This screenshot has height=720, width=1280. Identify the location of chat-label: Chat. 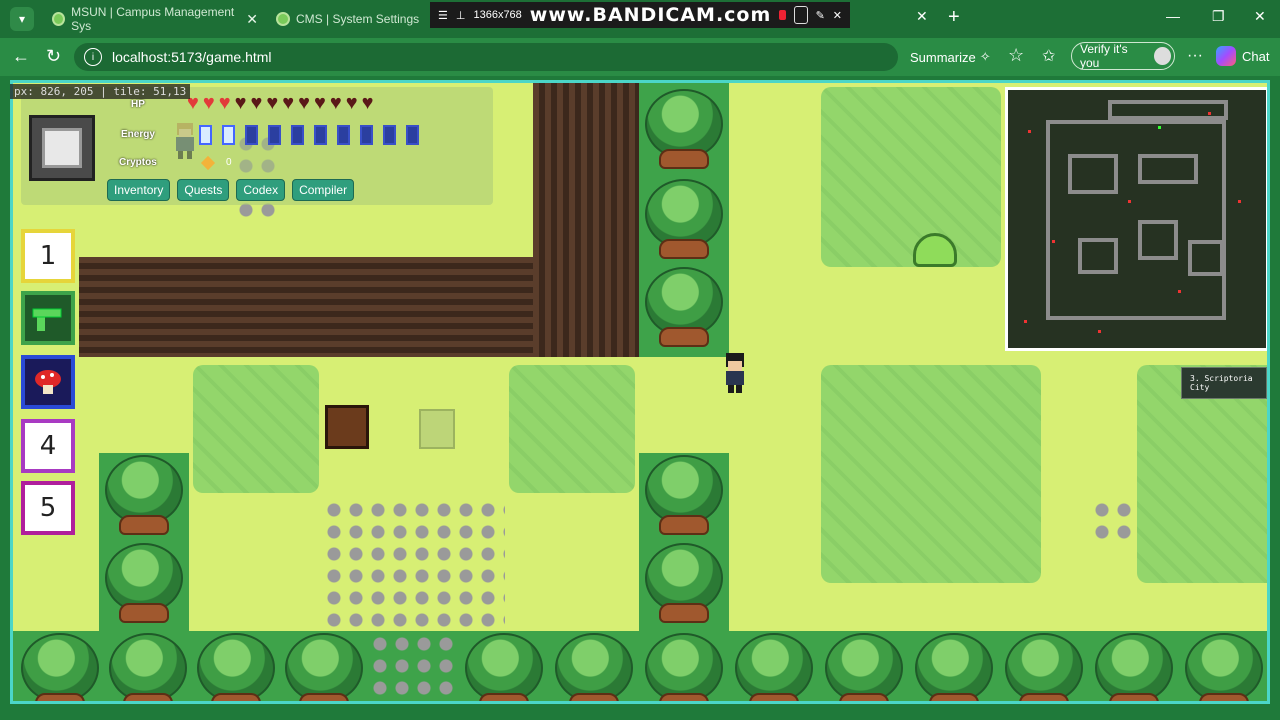
(1256, 56).